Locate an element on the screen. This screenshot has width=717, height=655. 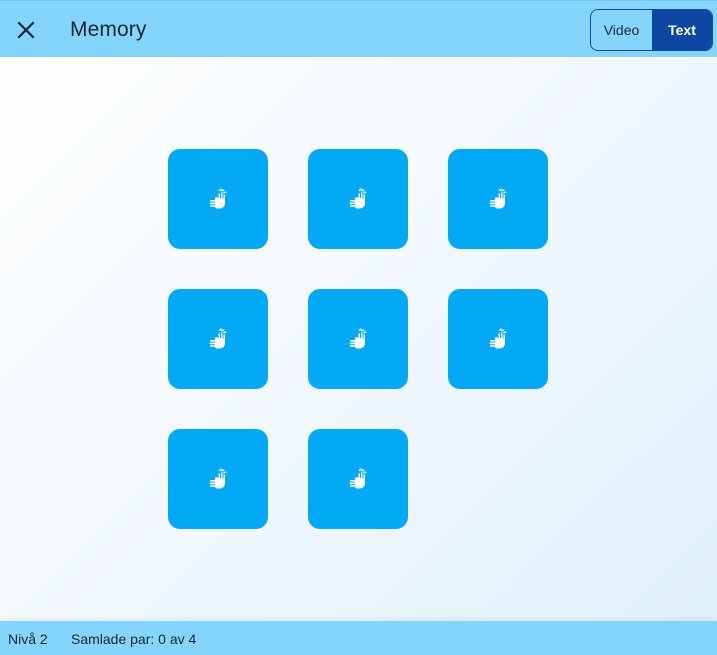
mode-video-button: Video is located at coordinates (621, 30).